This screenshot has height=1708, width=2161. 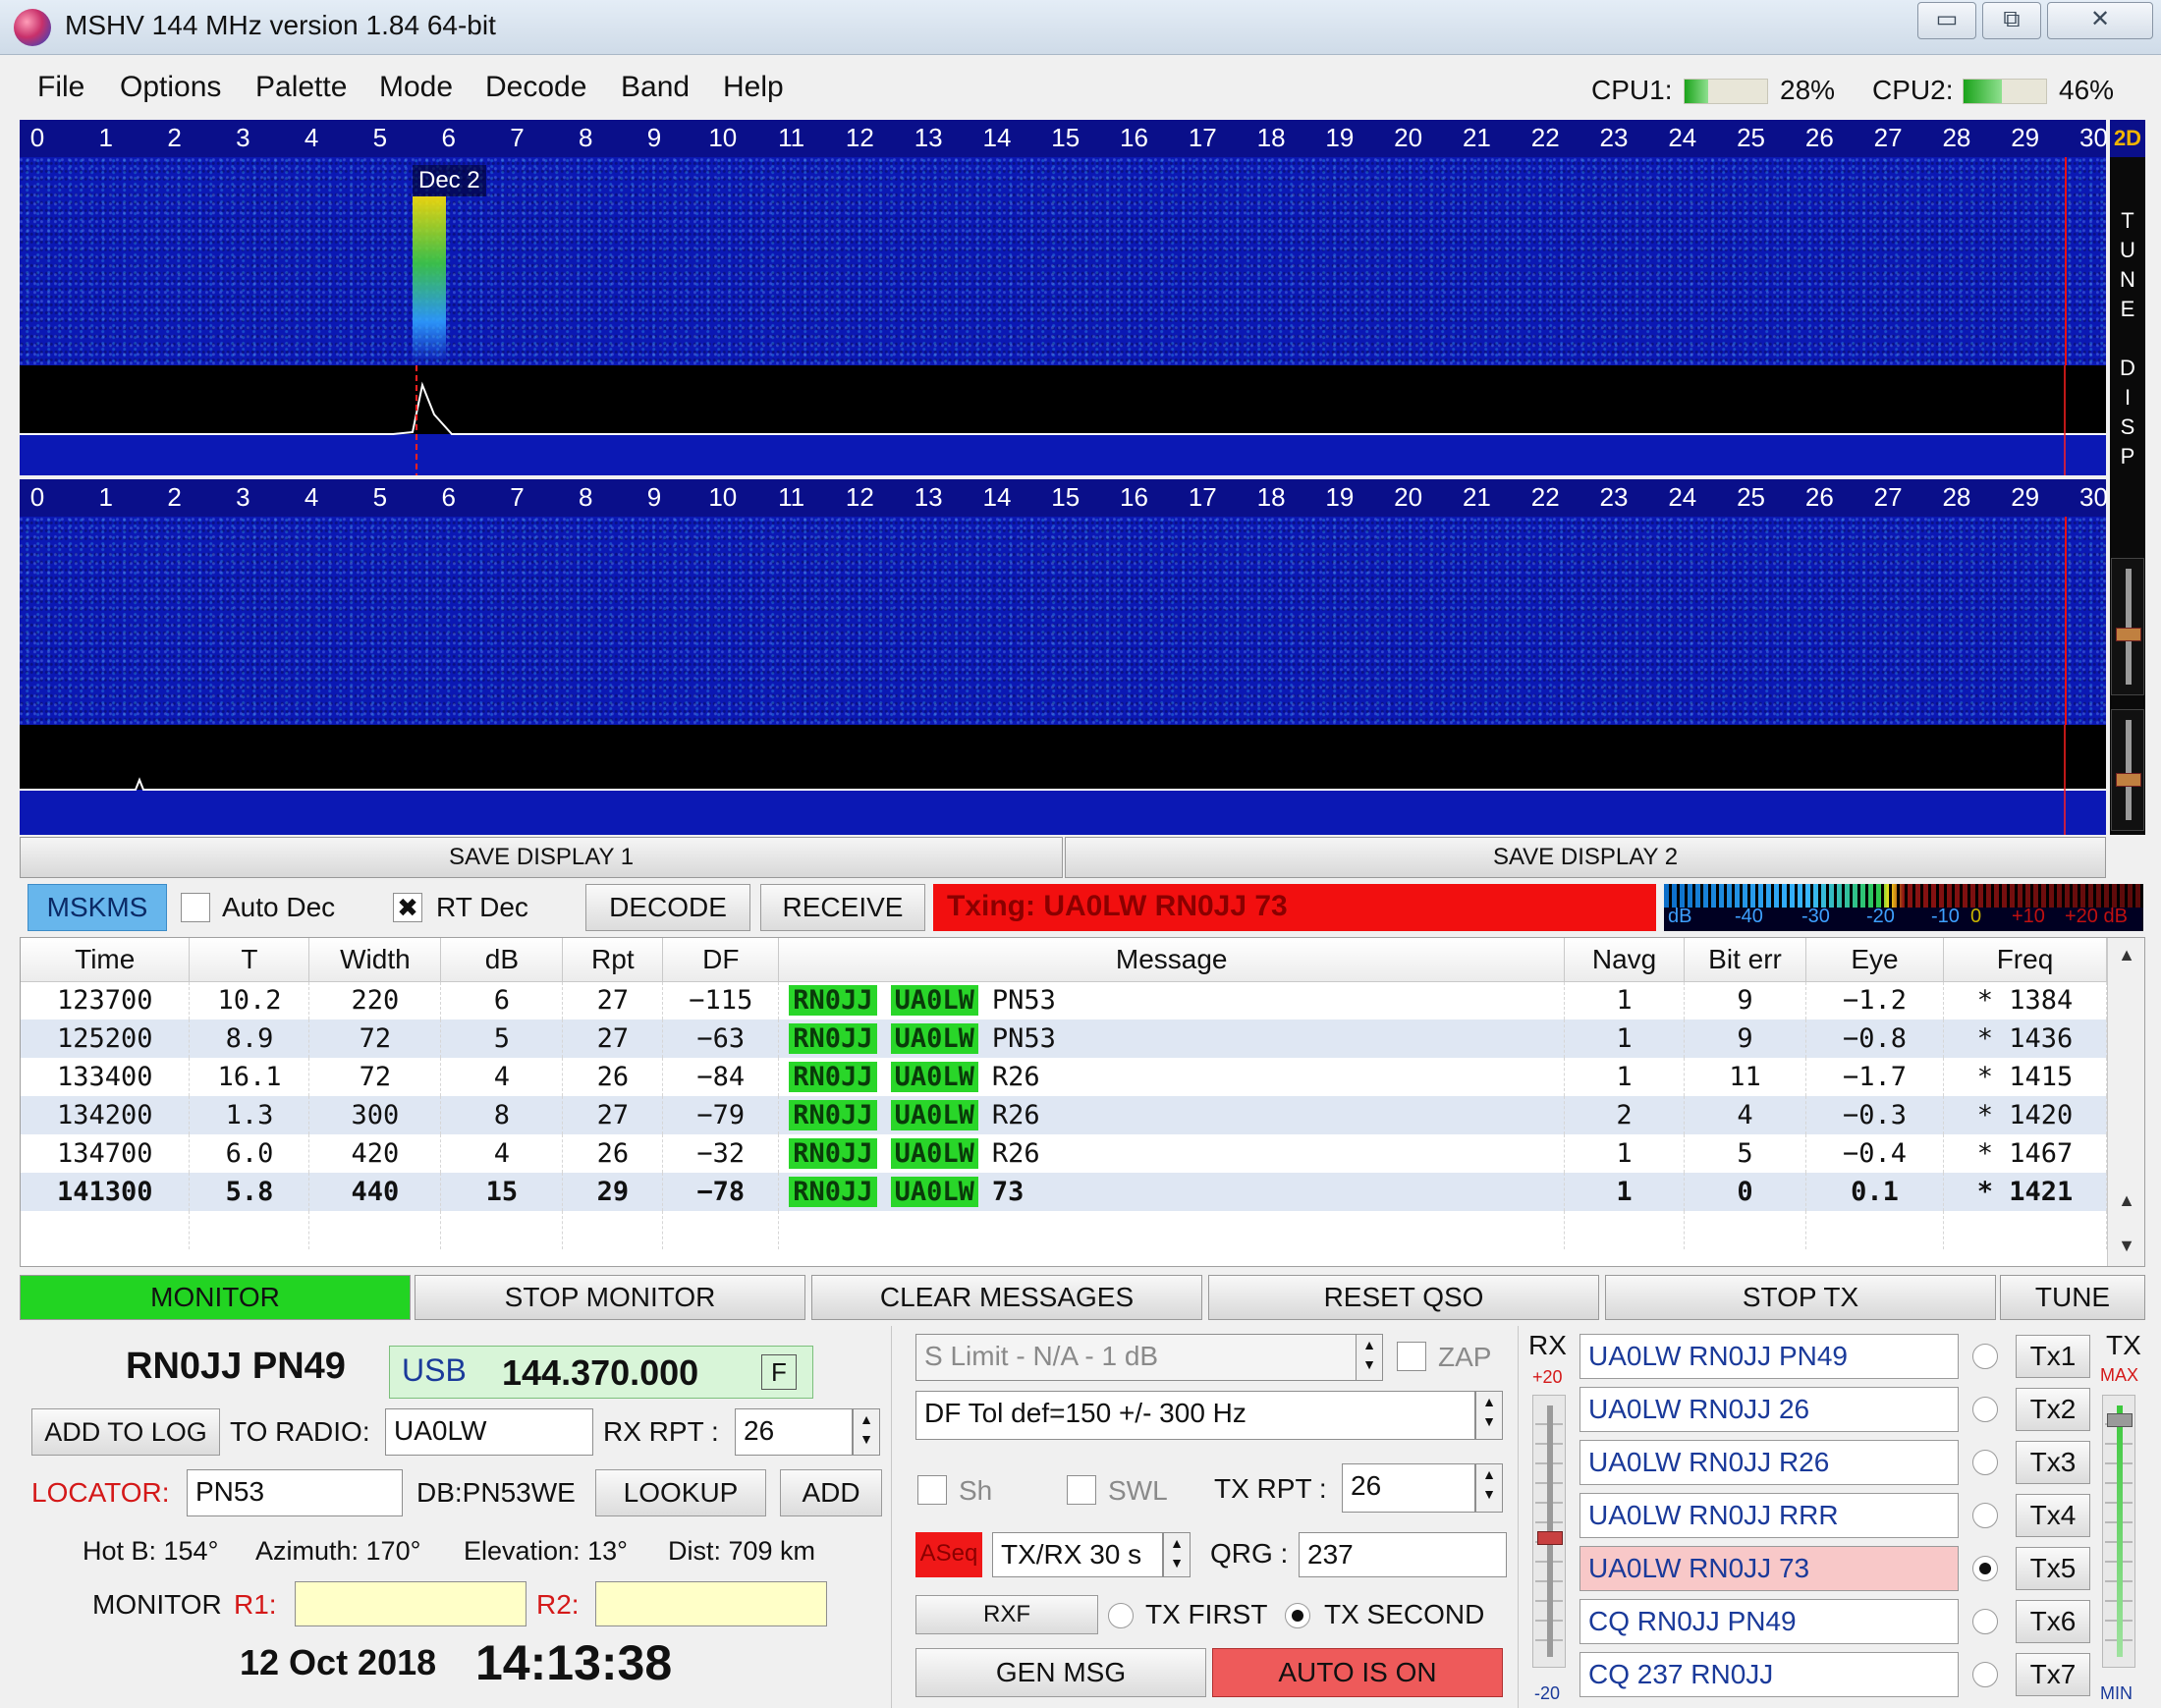 I want to click on col-message: Message, so click(x=1172, y=960).